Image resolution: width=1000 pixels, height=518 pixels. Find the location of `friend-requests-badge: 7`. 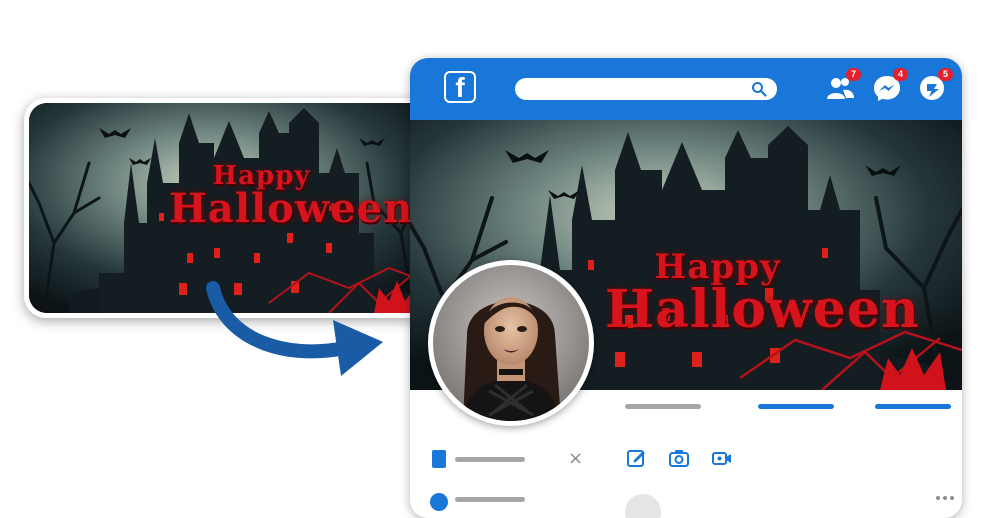

friend-requests-badge: 7 is located at coordinates (853, 74).